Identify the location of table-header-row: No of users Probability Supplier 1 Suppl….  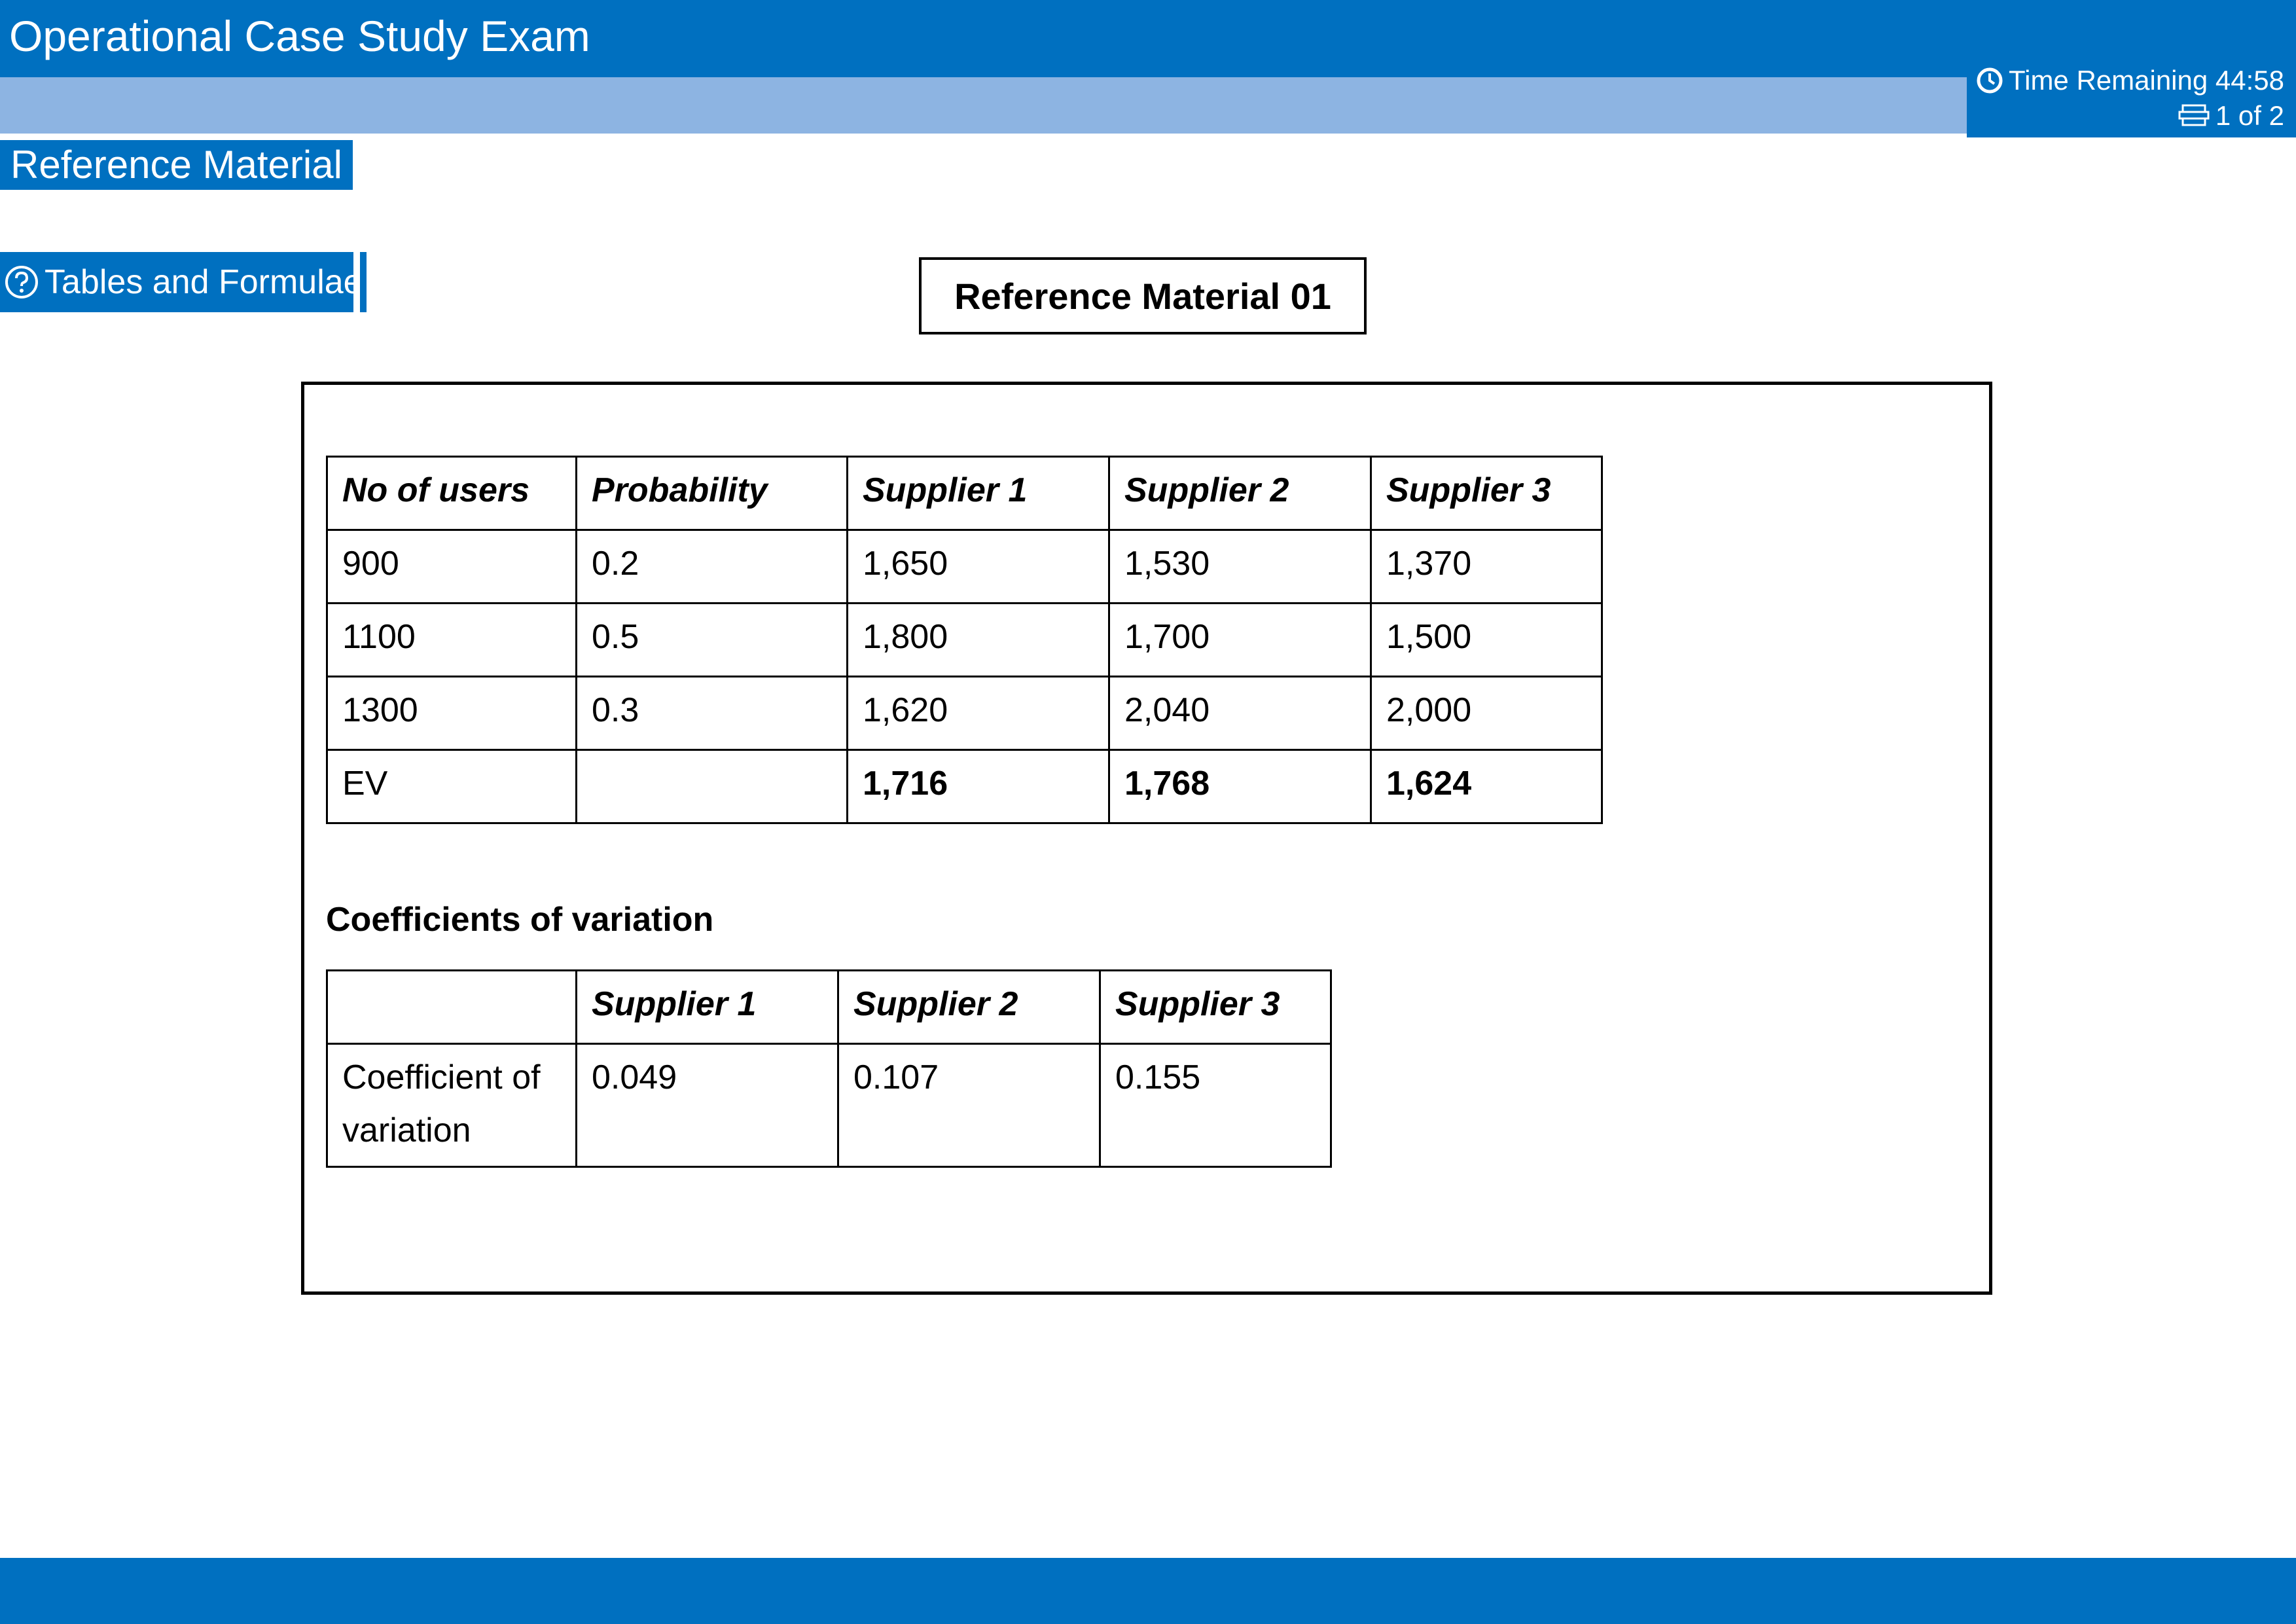
(964, 493).